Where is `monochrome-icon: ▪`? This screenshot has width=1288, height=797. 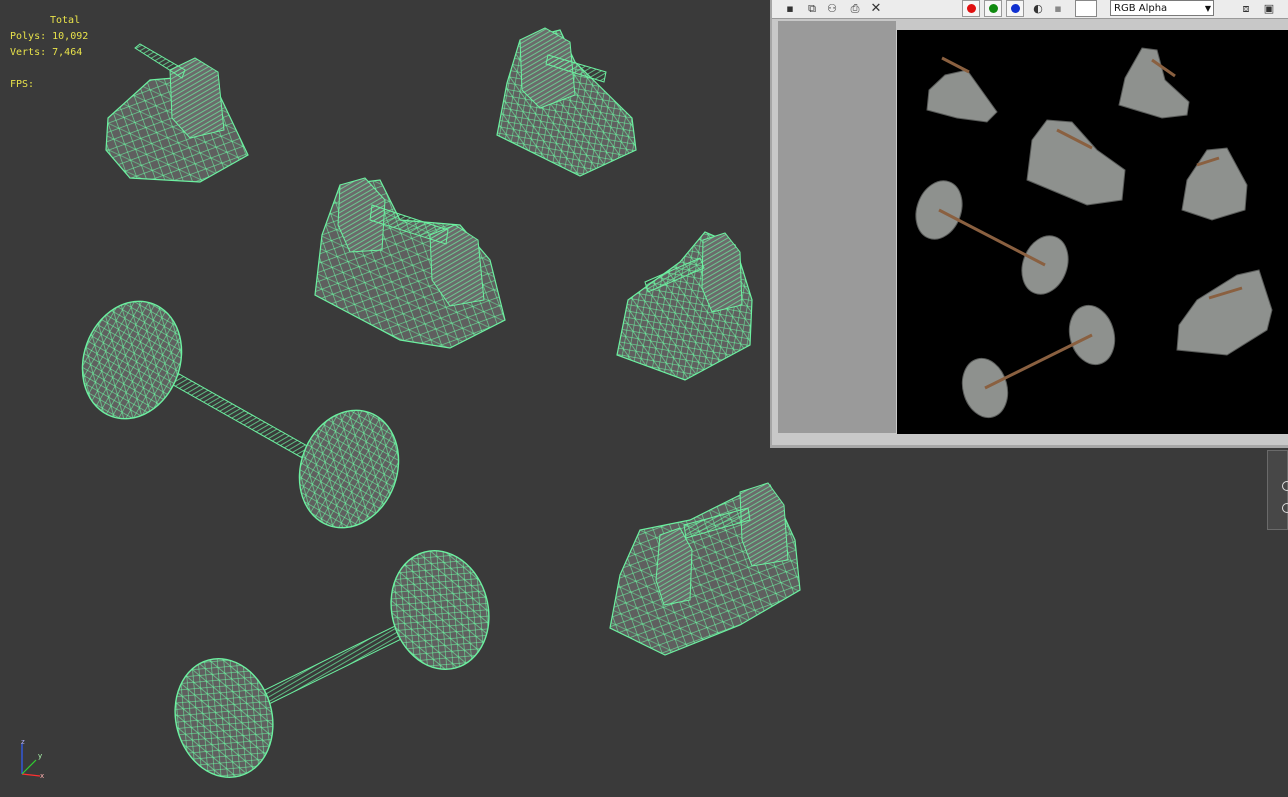 monochrome-icon: ▪ is located at coordinates (1058, 8).